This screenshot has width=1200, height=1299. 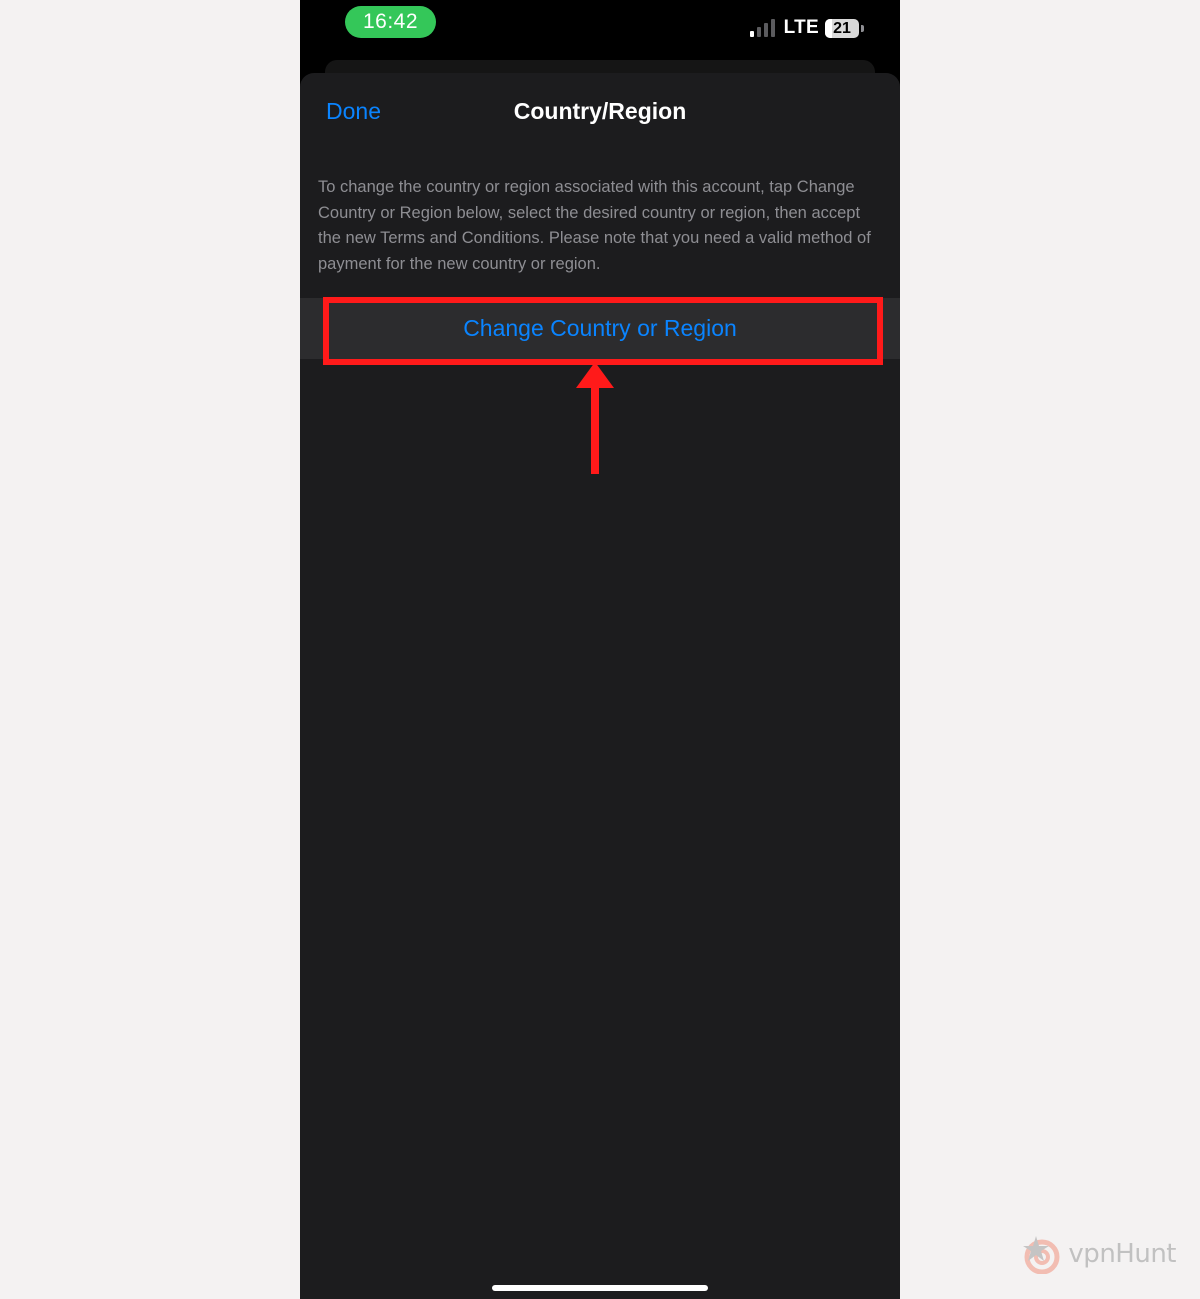 I want to click on battery-level: 21, so click(x=842, y=28).